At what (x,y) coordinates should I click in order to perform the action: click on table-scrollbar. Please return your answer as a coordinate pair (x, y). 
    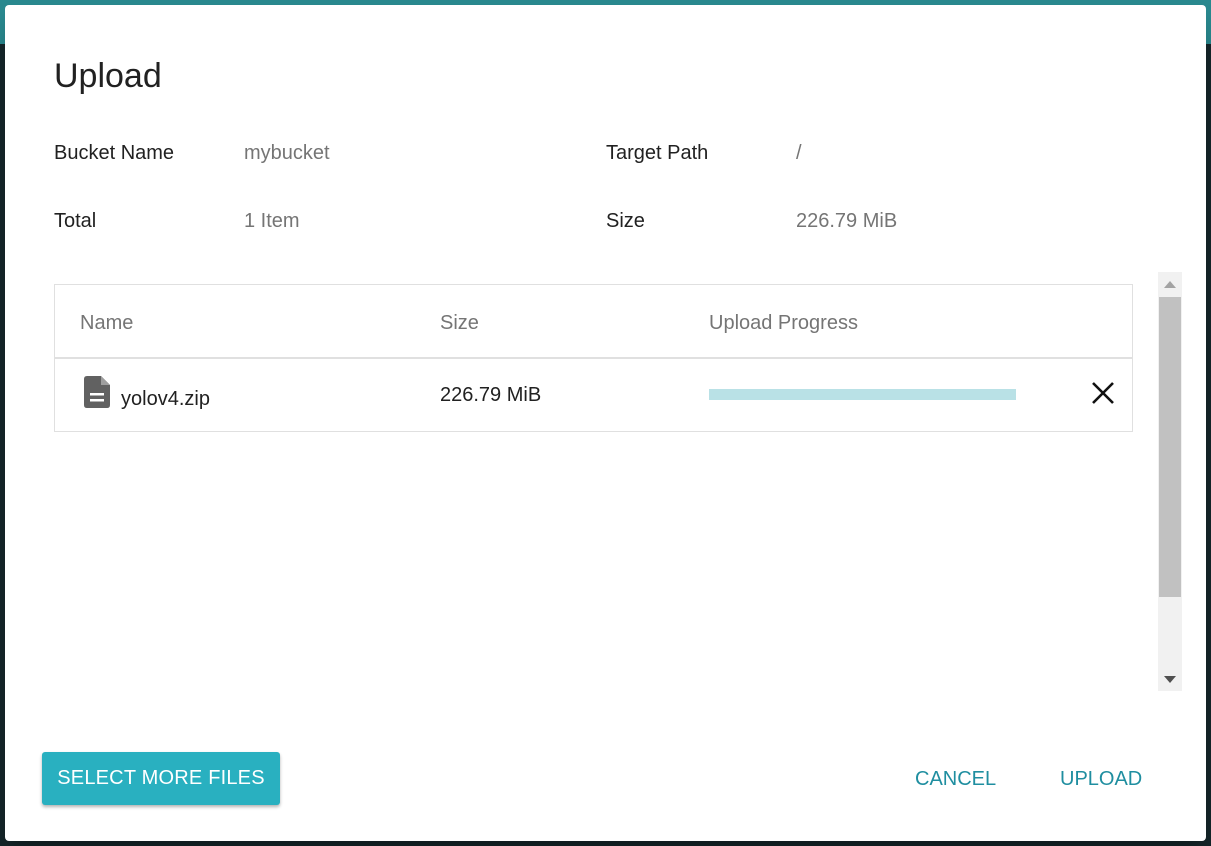
    Looking at the image, I should click on (1170, 481).